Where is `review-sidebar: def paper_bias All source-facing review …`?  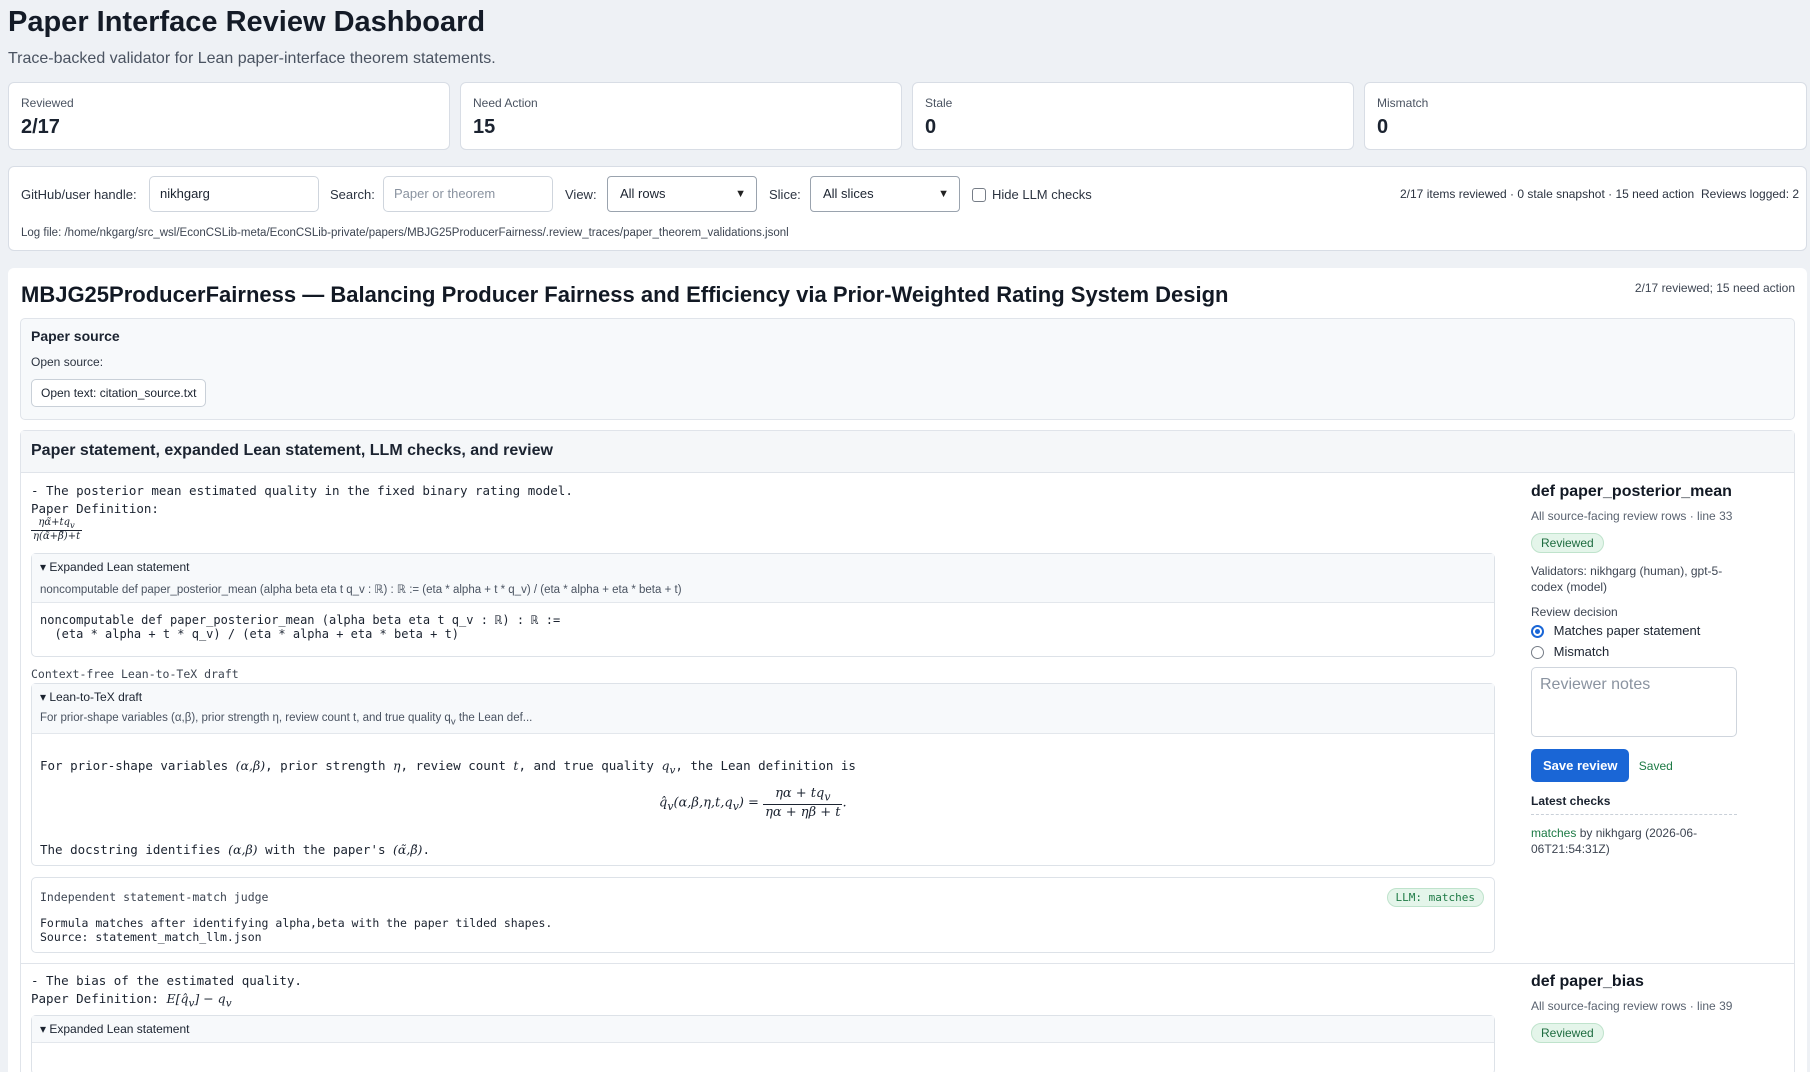
review-sidebar: def paper_bias All source-facing review … is located at coordinates (1661, 1008).